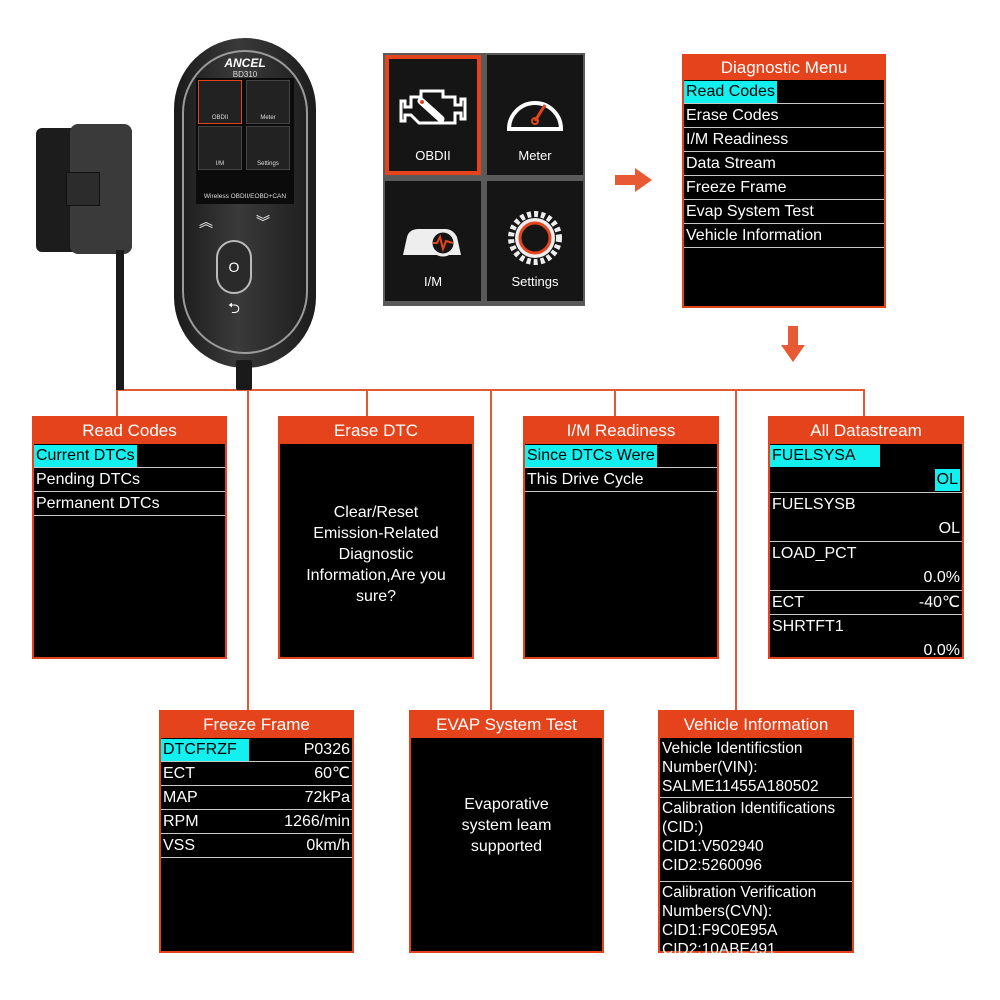 This screenshot has height=1000, width=1000. I want to click on menu-item: Freeze Frame, so click(784, 188).